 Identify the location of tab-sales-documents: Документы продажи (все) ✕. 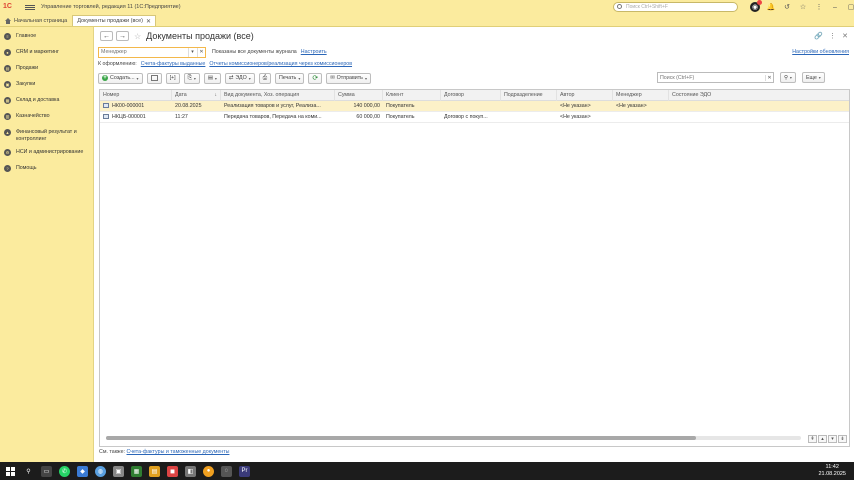
(114, 20).